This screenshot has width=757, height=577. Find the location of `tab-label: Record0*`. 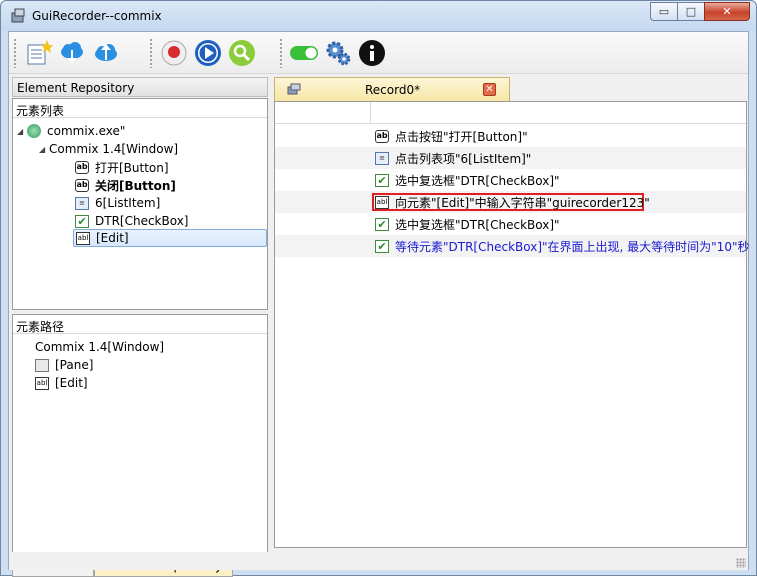

tab-label: Record0* is located at coordinates (393, 90).